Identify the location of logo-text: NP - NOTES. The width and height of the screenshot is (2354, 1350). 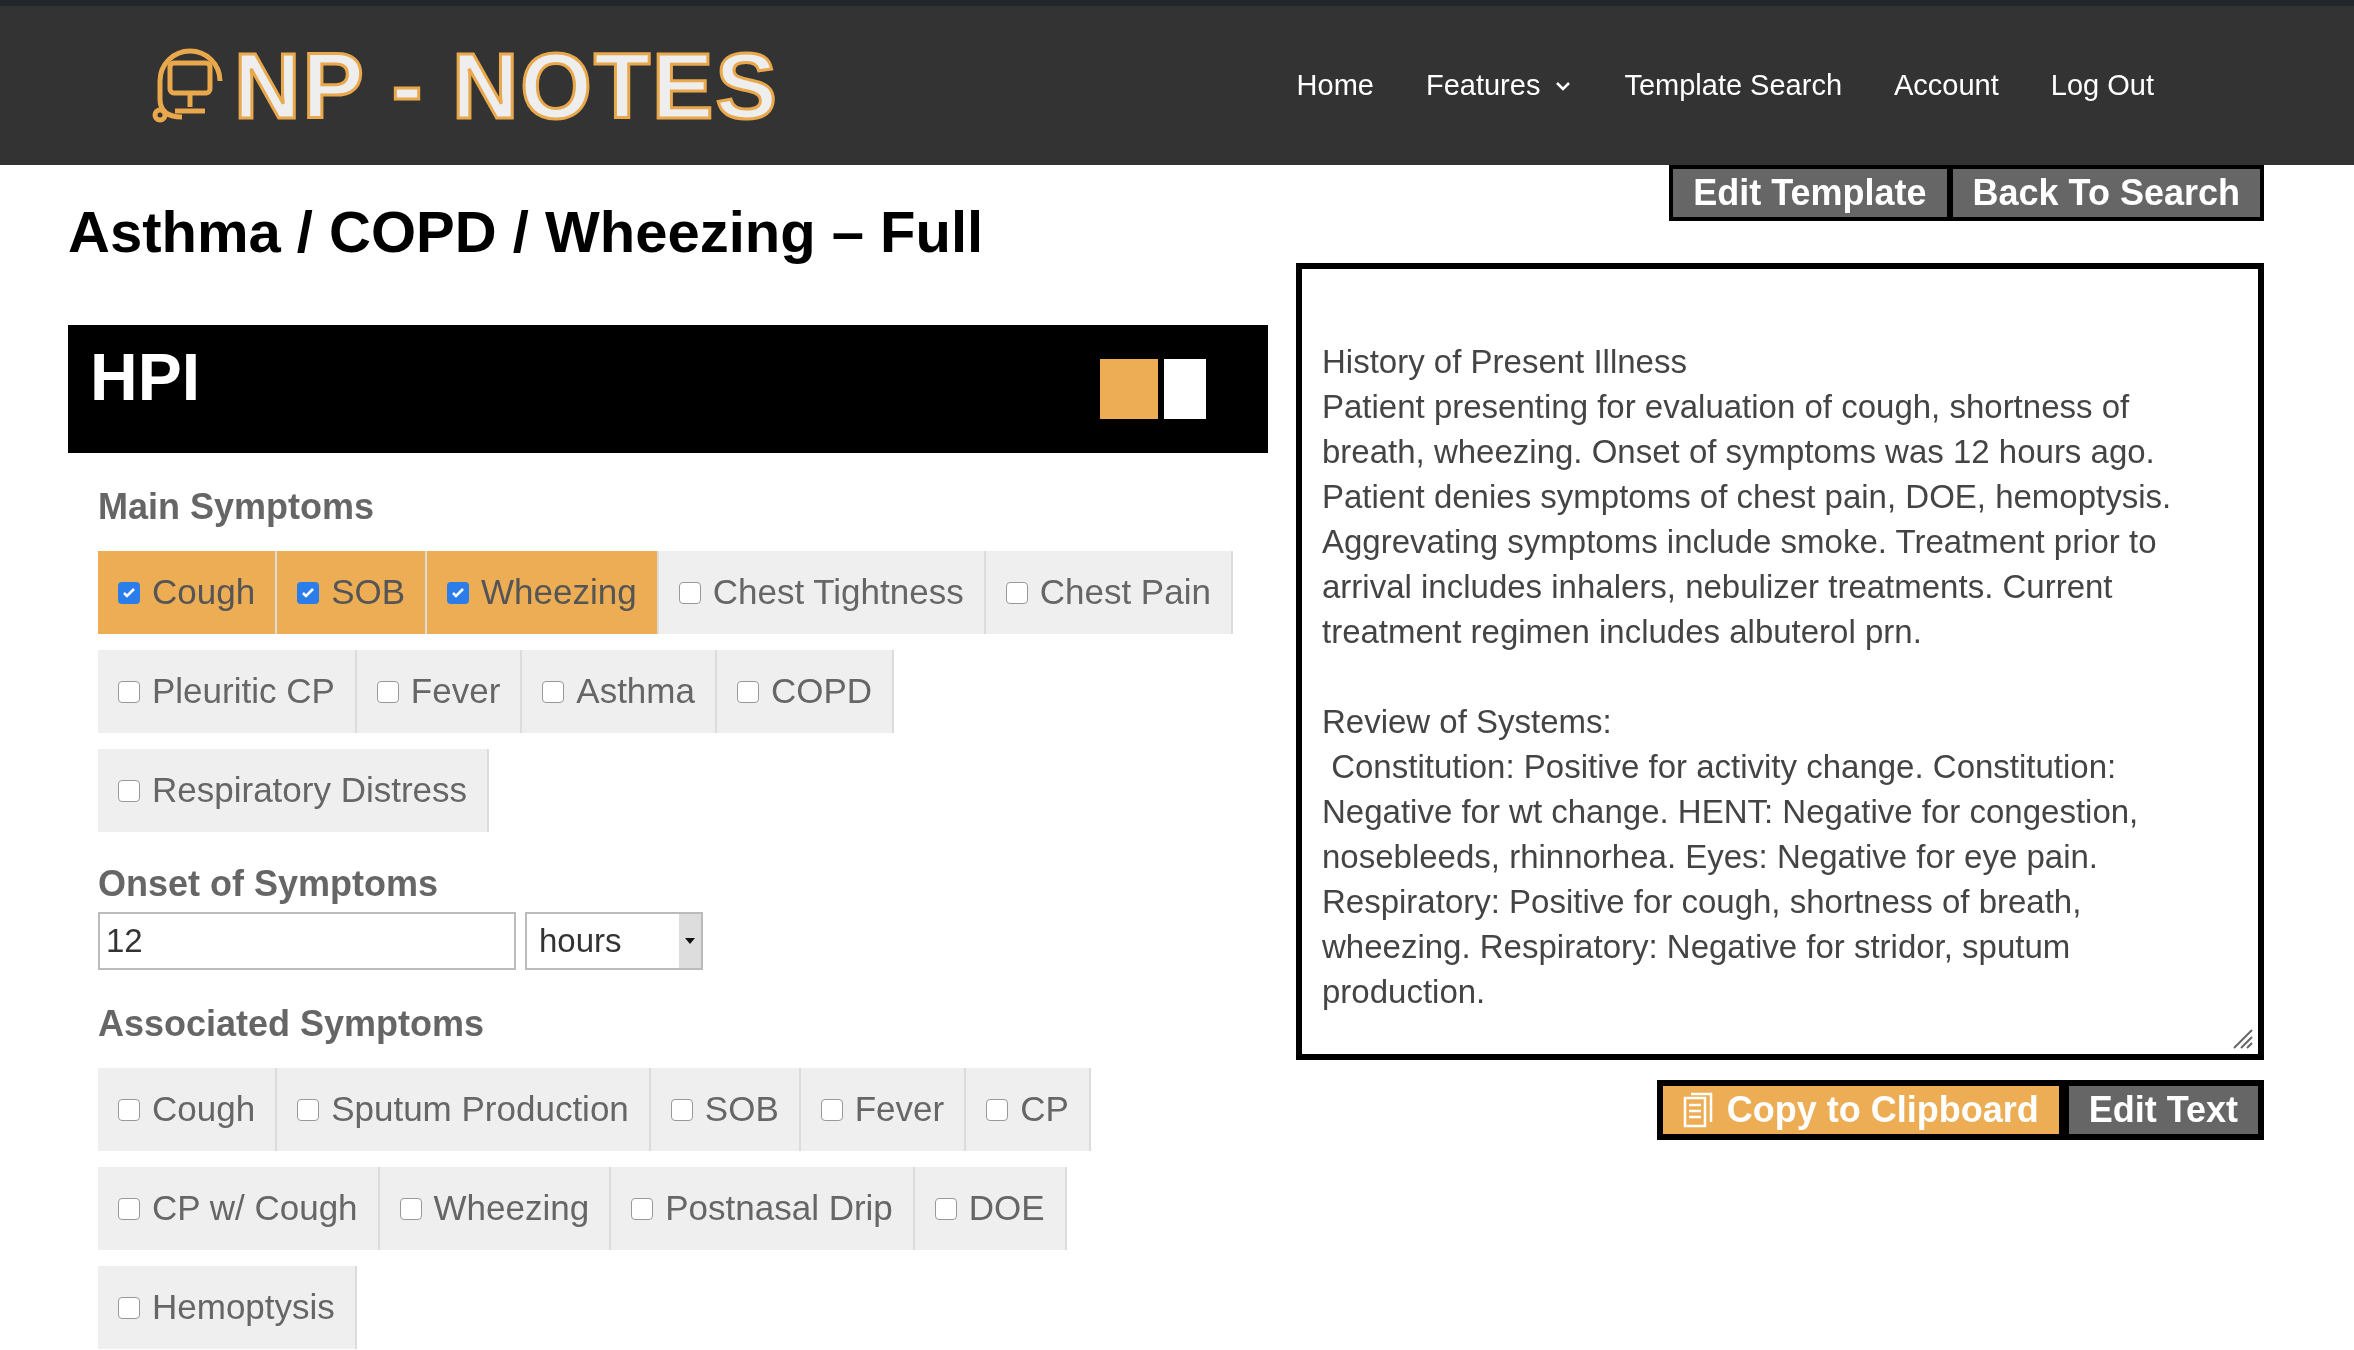
(506, 85).